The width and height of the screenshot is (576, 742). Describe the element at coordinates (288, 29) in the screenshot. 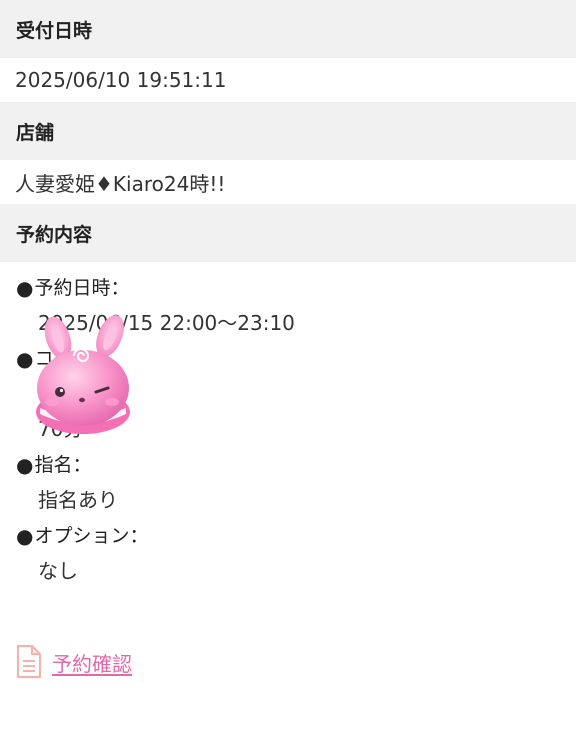

I see `reception-header: 受付日時` at that location.